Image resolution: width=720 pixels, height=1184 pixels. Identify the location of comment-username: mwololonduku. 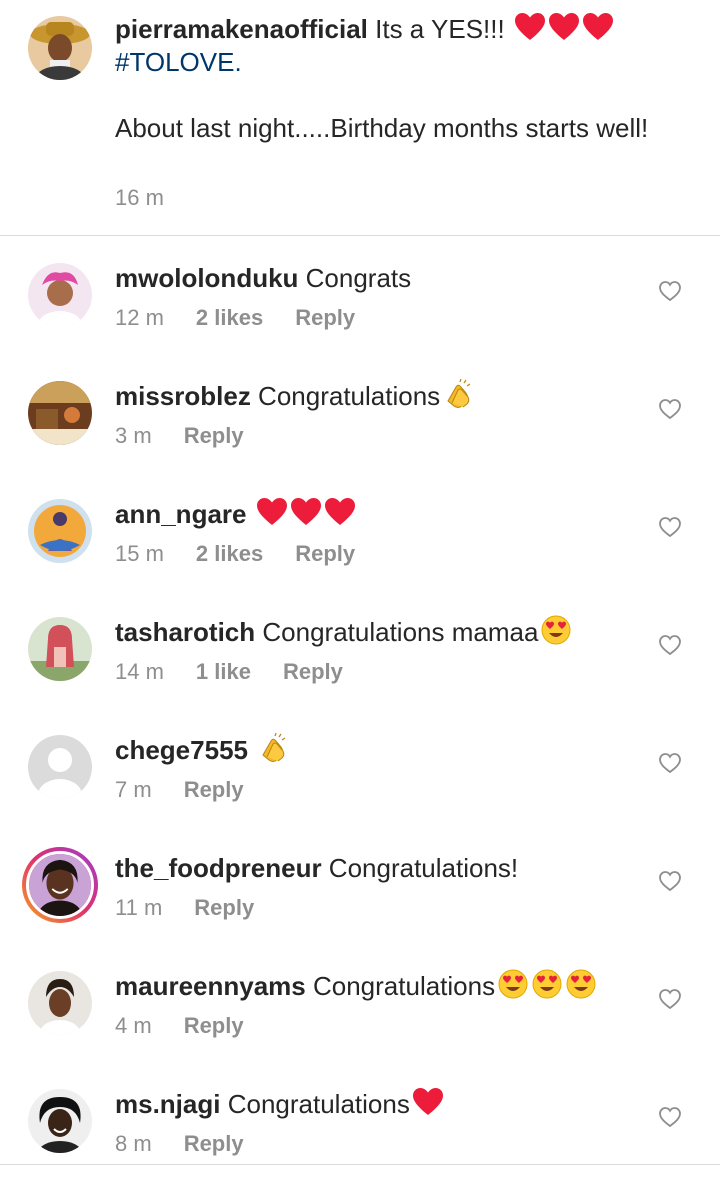
(206, 278).